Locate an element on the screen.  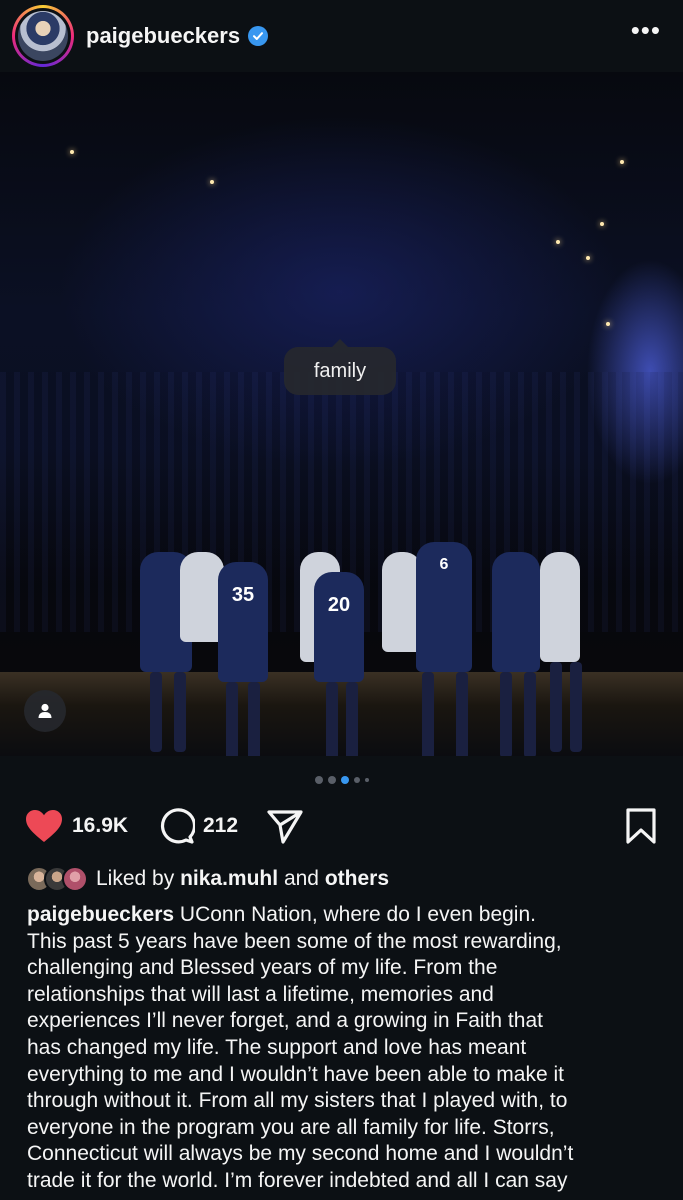
liker-avatar is located at coordinates (75, 879).